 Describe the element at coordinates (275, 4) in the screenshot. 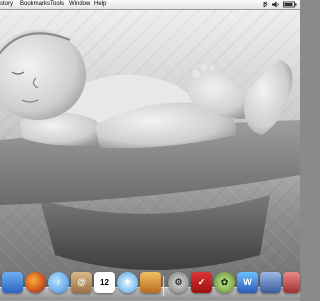

I see `volume-icon` at that location.